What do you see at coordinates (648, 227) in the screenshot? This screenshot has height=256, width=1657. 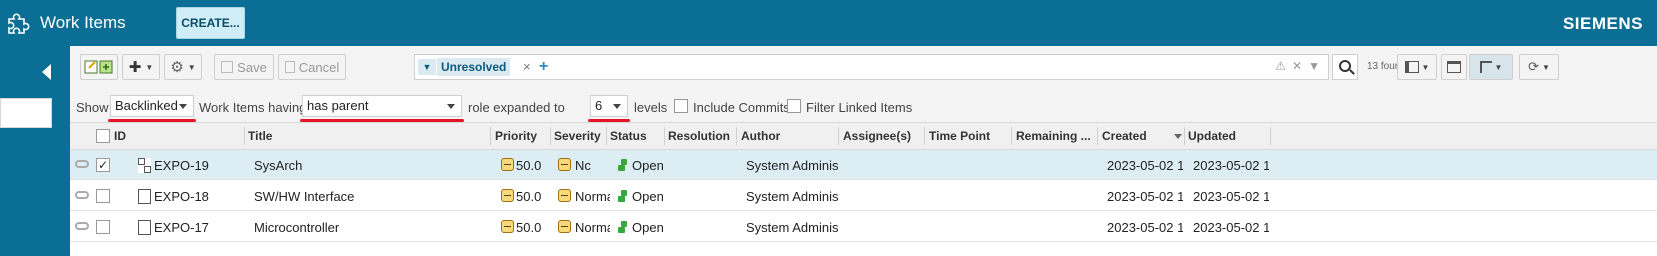 I see `row-status: Open` at bounding box center [648, 227].